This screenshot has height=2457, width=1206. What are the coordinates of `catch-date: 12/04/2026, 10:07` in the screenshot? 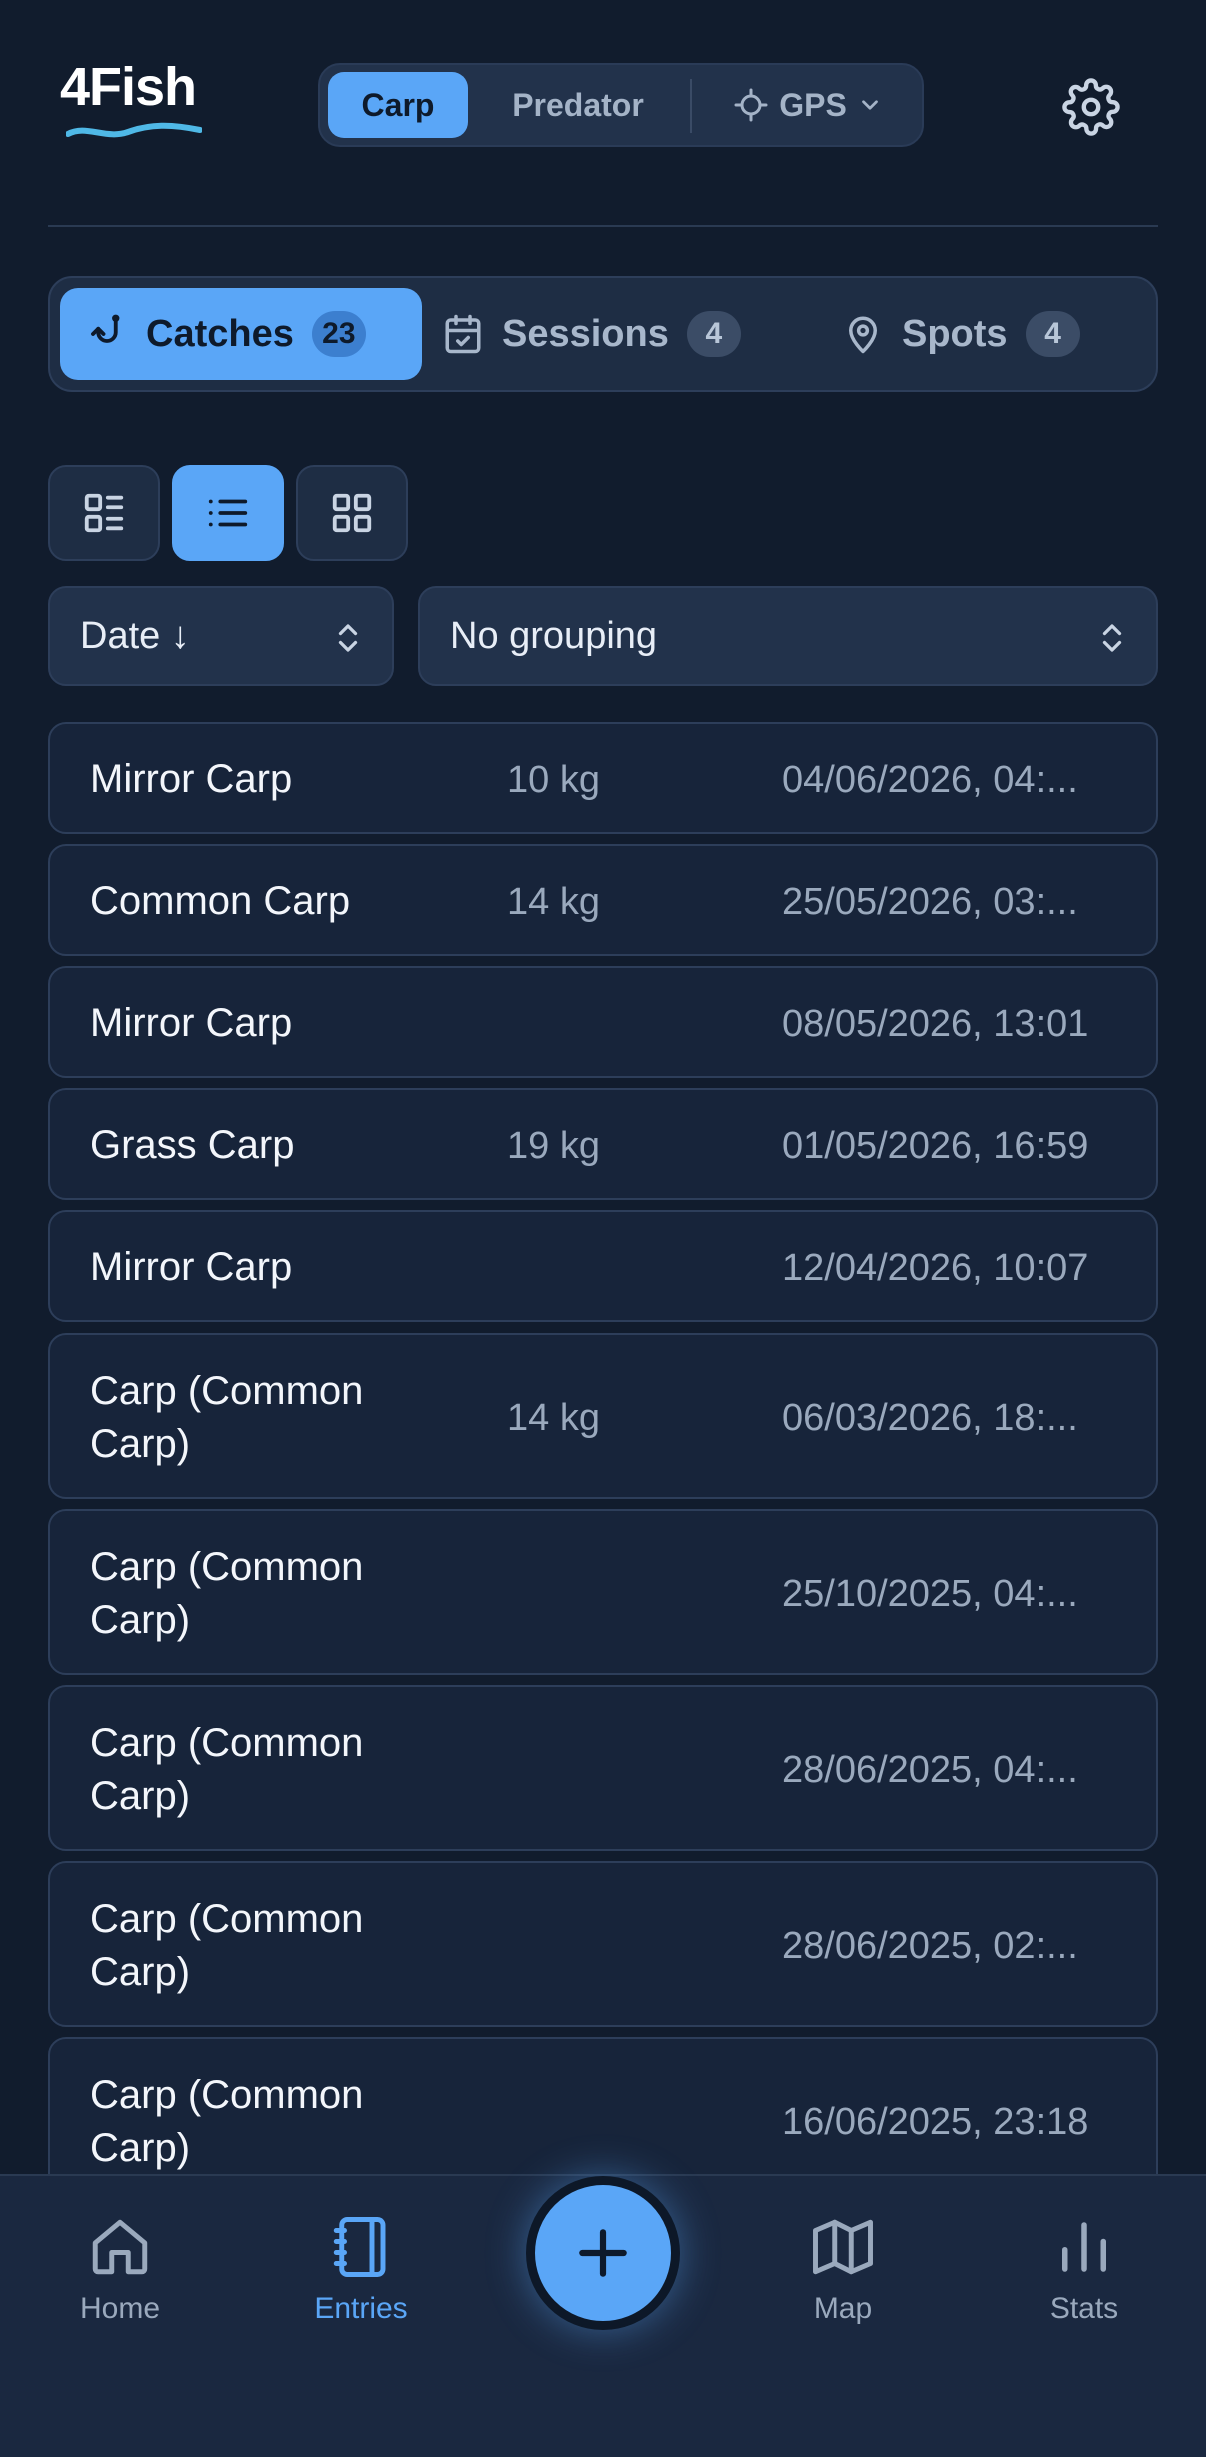 It's located at (935, 1268).